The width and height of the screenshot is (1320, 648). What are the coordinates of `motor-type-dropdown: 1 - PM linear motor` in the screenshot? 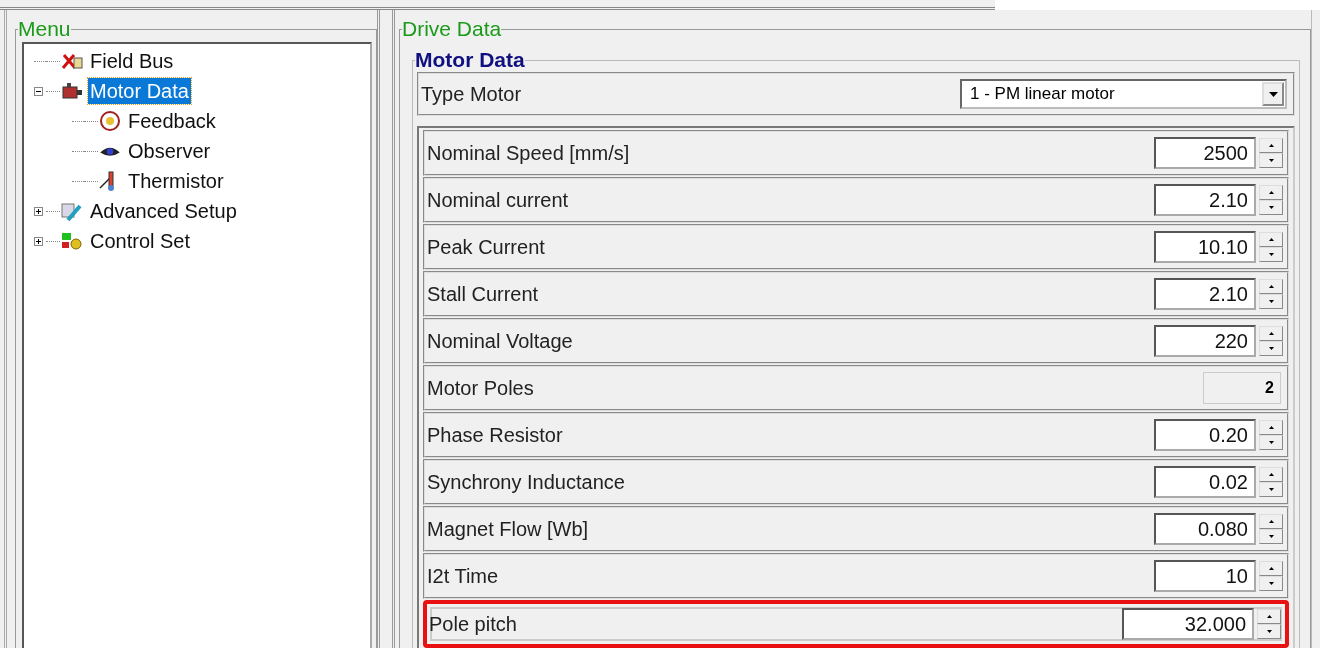 It's located at (1123, 94).